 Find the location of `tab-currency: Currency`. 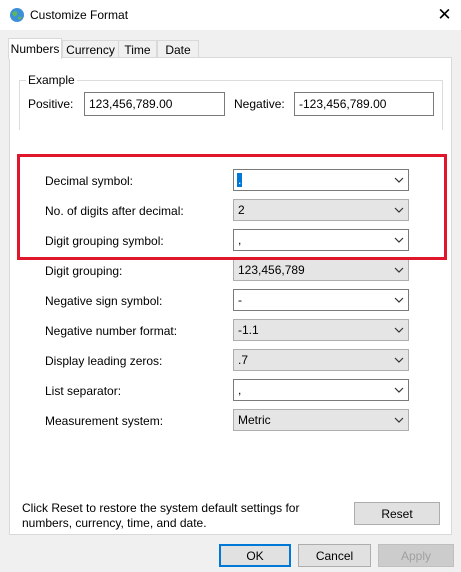

tab-currency: Currency is located at coordinates (90, 49).